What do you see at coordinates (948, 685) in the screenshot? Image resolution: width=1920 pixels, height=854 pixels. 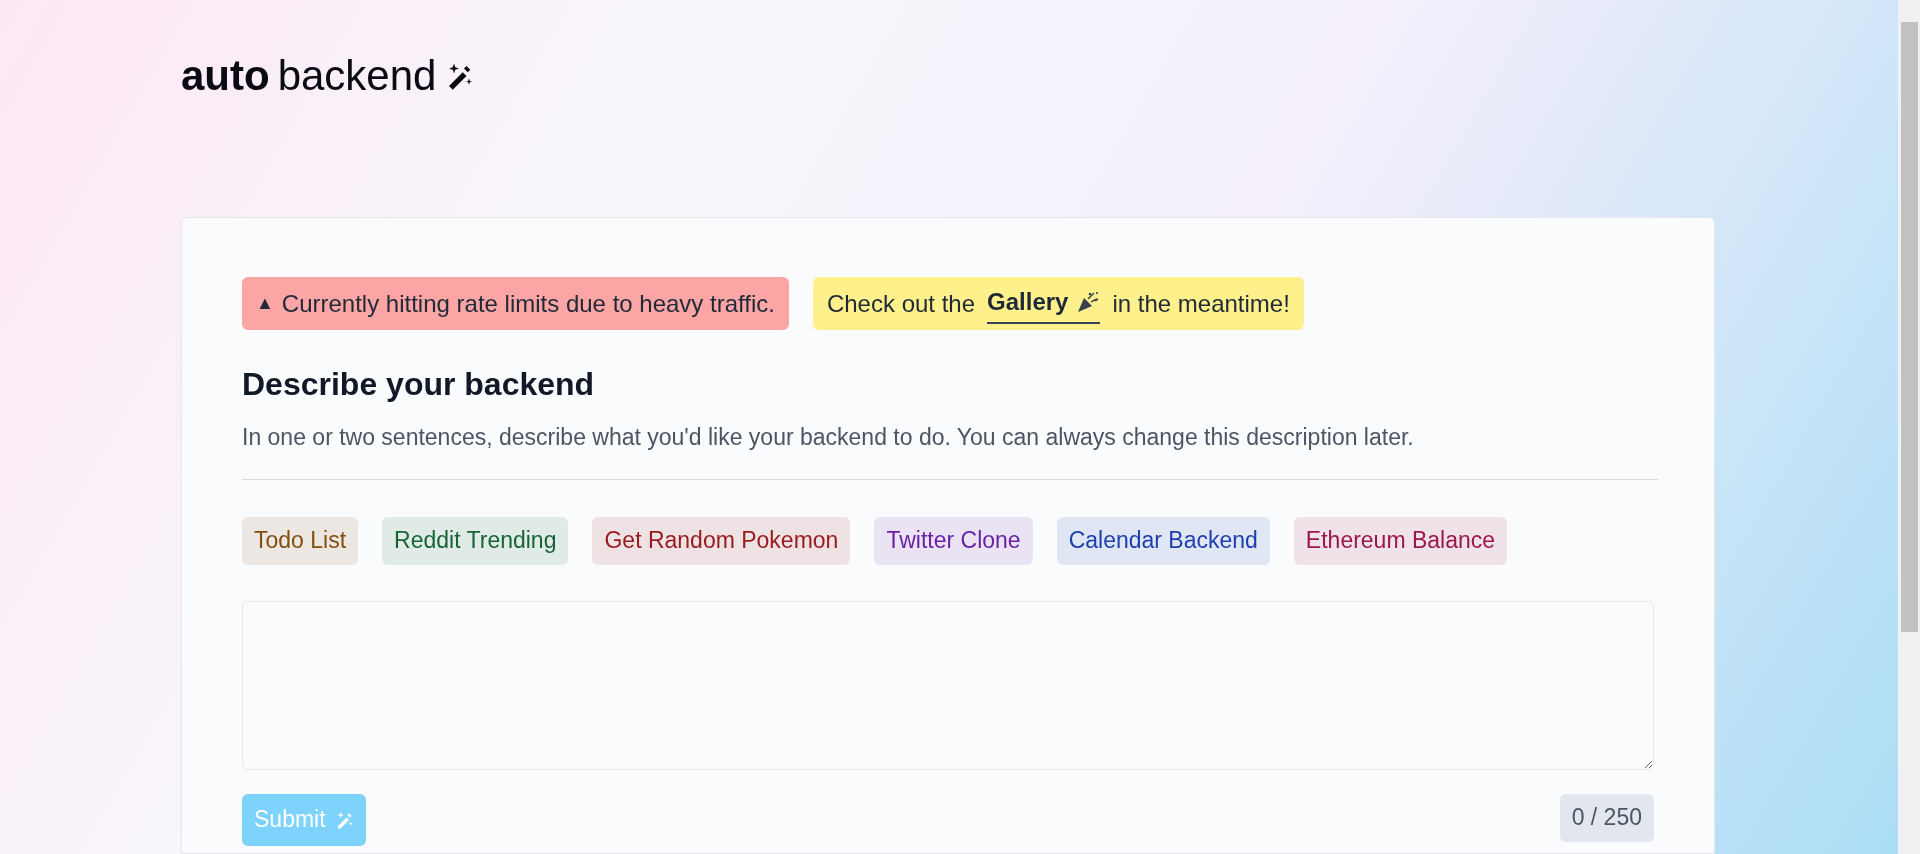 I see `description-input-field` at bounding box center [948, 685].